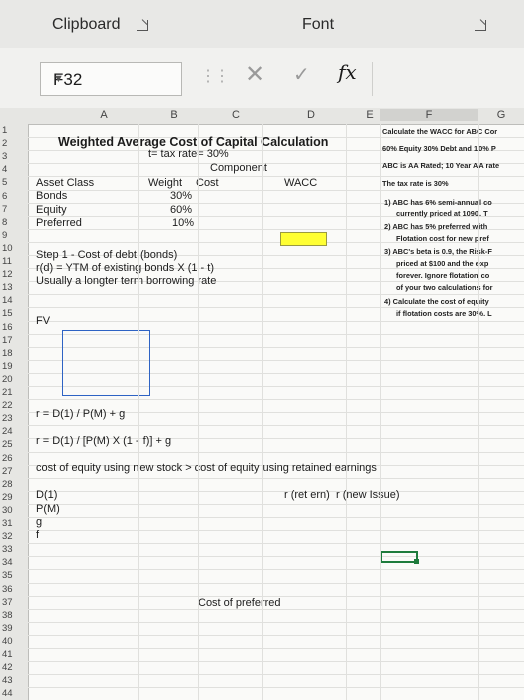 Image resolution: width=524 pixels, height=700 pixels. What do you see at coordinates (501, 115) in the screenshot?
I see `column-header-g: G` at bounding box center [501, 115].